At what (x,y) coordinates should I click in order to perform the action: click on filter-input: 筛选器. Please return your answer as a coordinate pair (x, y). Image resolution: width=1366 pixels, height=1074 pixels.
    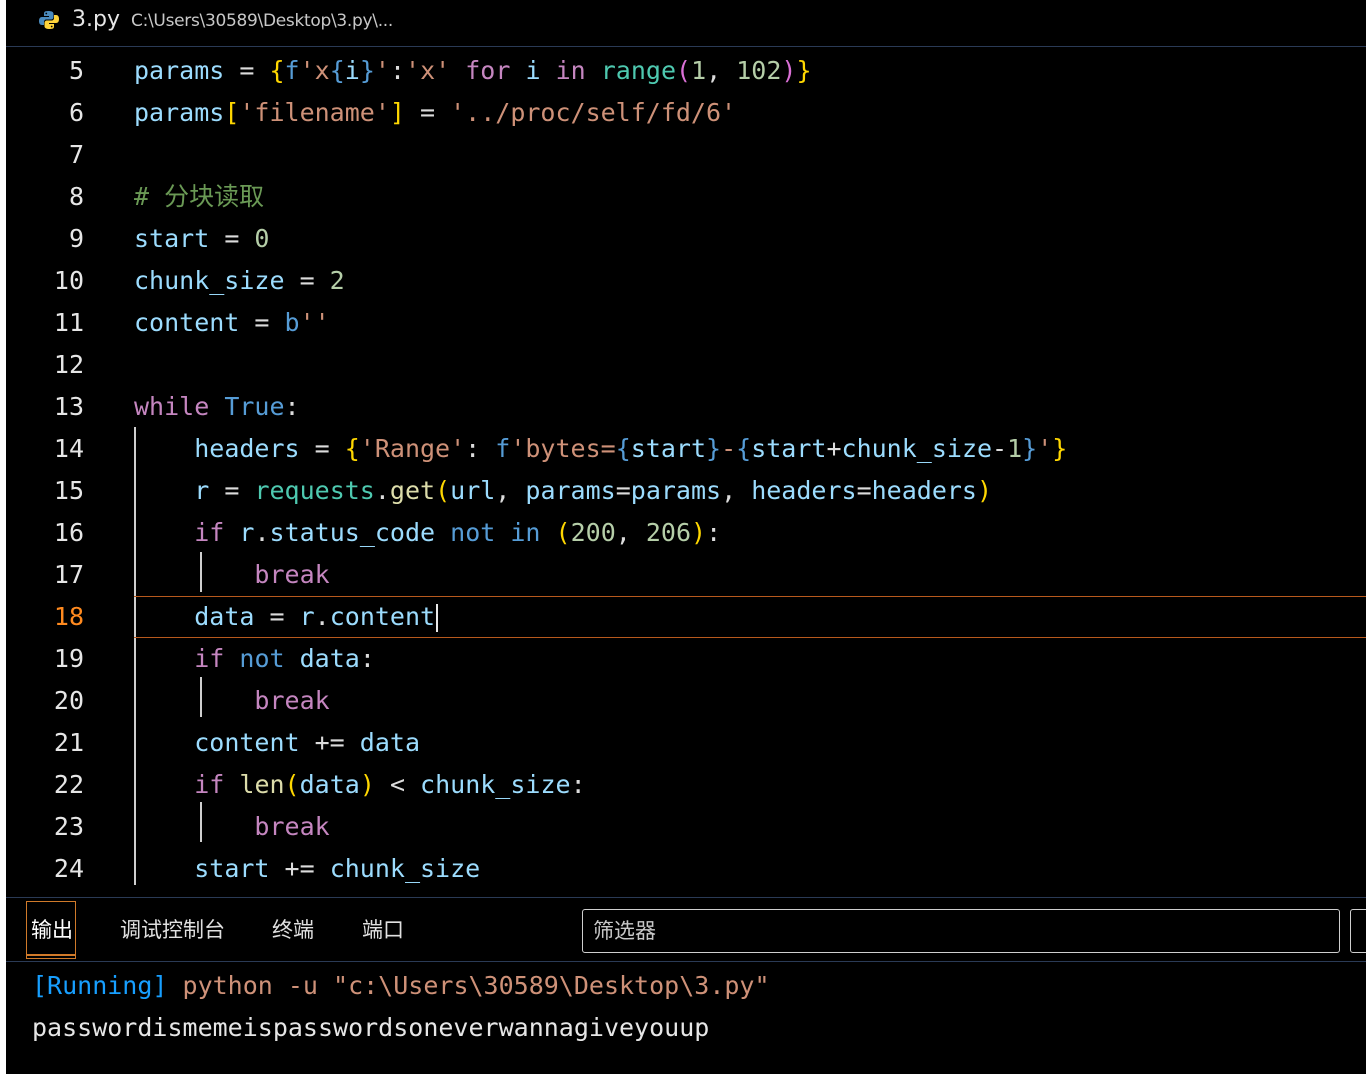
    Looking at the image, I should click on (961, 931).